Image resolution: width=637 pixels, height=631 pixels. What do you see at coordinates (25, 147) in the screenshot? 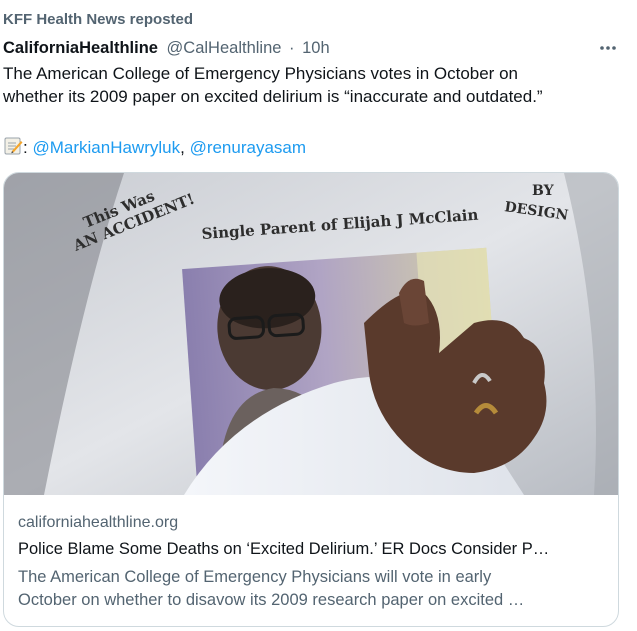
I see `credits-colon: :` at bounding box center [25, 147].